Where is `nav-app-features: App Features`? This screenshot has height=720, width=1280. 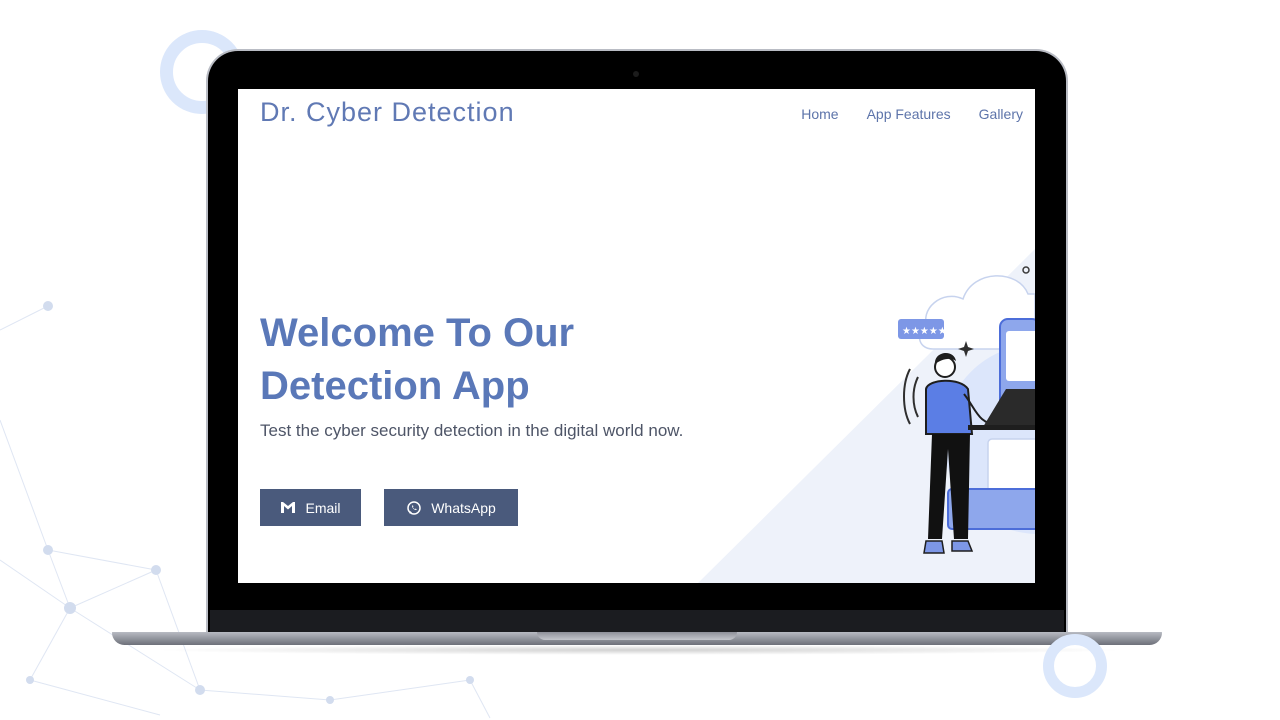
nav-app-features: App Features is located at coordinates (909, 114).